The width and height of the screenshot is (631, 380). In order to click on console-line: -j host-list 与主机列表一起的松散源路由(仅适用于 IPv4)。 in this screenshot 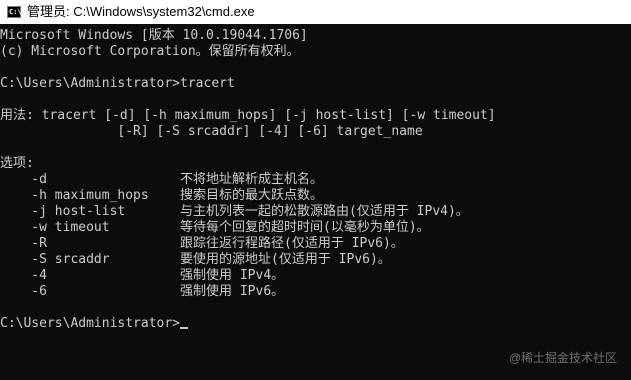, I will do `click(234, 211)`.